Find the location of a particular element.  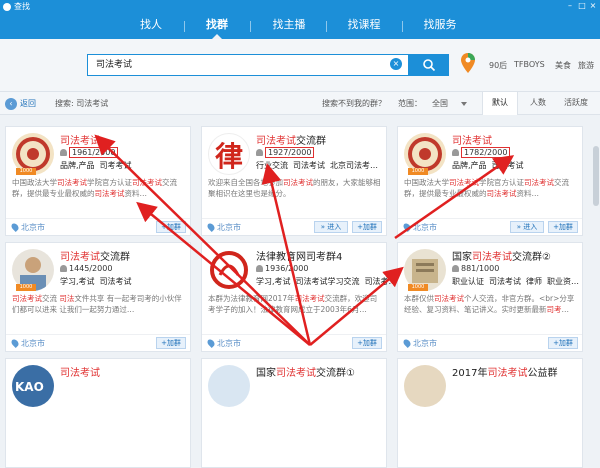

window-title: 查找 is located at coordinates (22, 6).